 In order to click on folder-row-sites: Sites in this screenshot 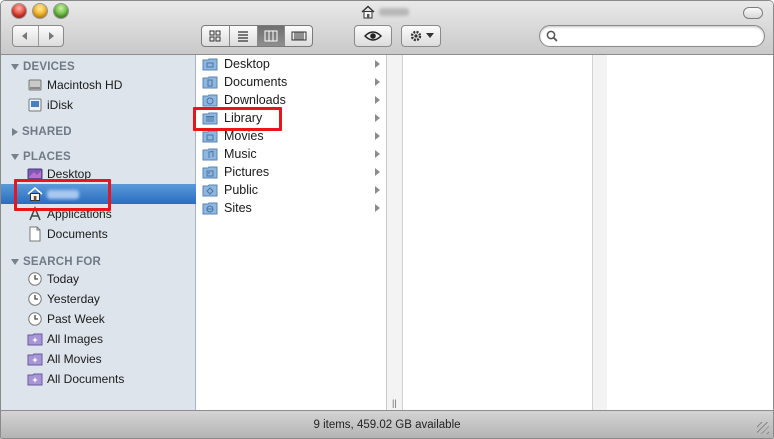, I will do `click(291, 208)`.